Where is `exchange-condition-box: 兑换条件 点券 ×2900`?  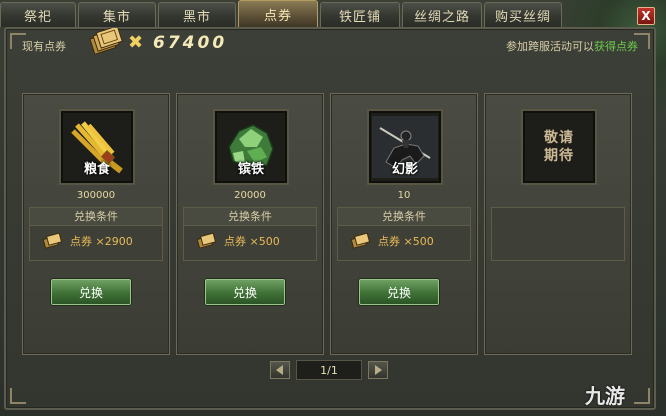
exchange-condition-box: 兑换条件 点券 ×2900 is located at coordinates (96, 234).